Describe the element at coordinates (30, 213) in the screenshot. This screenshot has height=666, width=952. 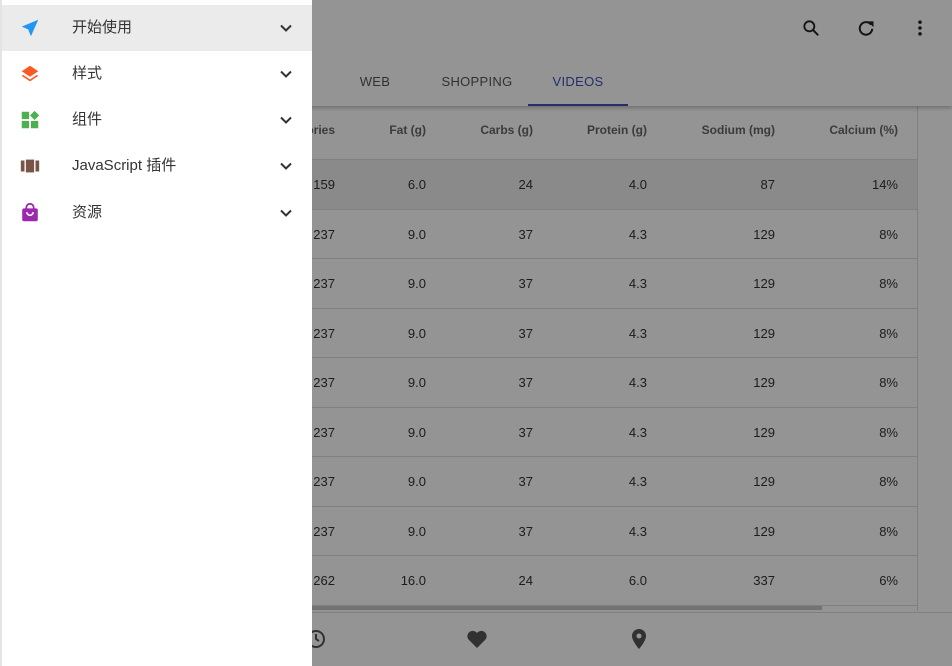
I see `shopping-bag-icon` at that location.